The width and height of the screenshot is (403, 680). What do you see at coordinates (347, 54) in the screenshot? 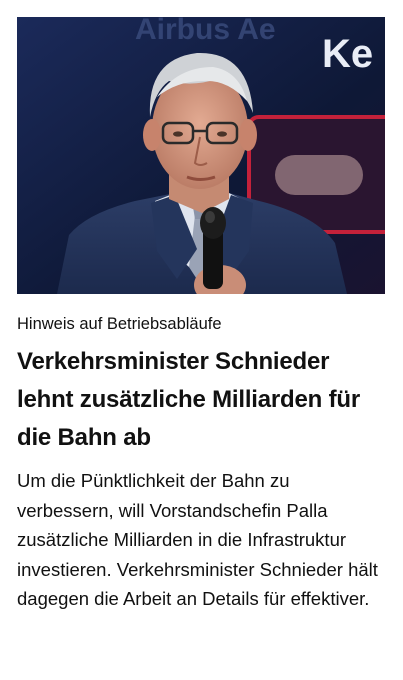
I see `svg-text: Ke` at bounding box center [347, 54].